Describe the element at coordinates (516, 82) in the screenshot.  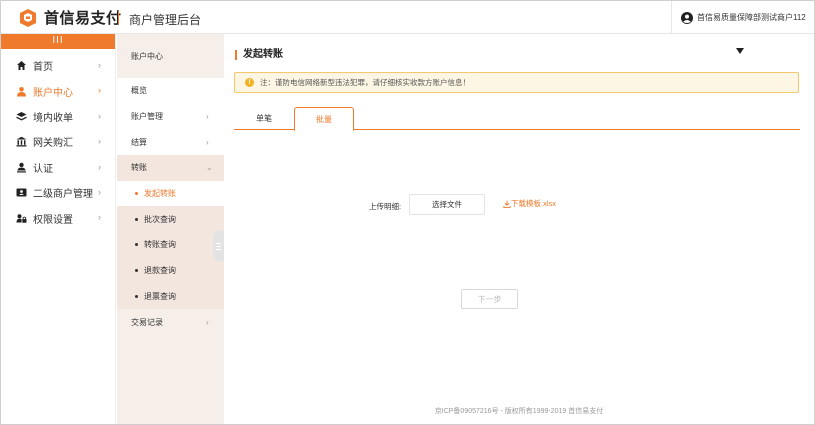
I see `warning-notice: ! 注：谨防电信网络新型违法犯罪，请仔细核实收款方账户信息！` at that location.